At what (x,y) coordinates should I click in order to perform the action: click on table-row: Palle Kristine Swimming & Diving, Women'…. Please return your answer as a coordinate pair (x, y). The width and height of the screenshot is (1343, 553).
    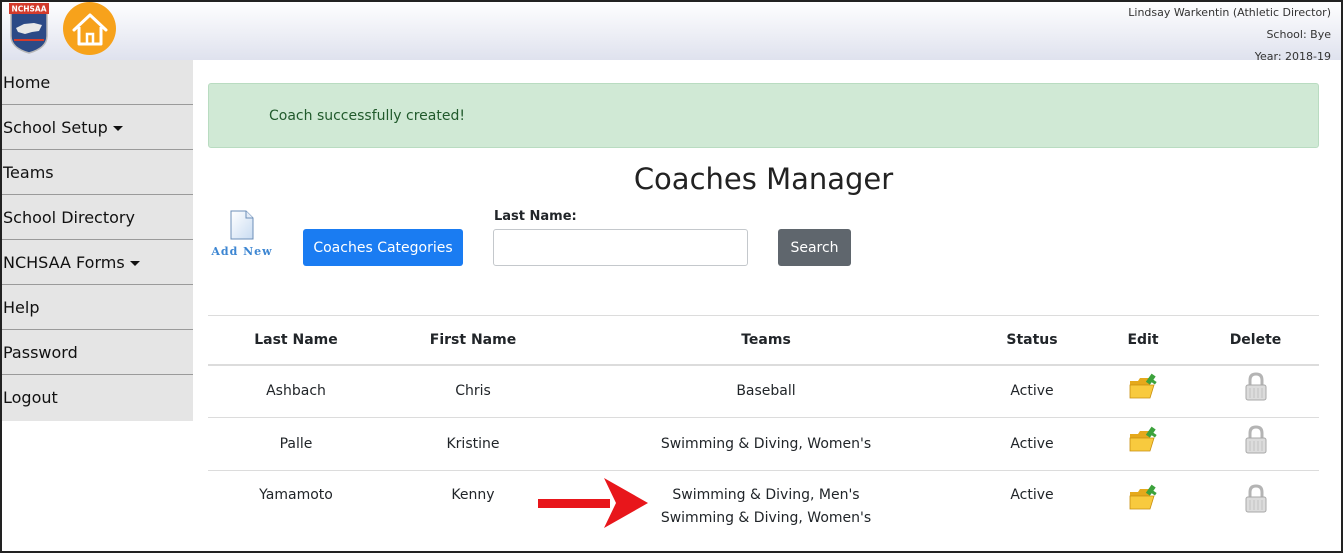
    Looking at the image, I should click on (763, 444).